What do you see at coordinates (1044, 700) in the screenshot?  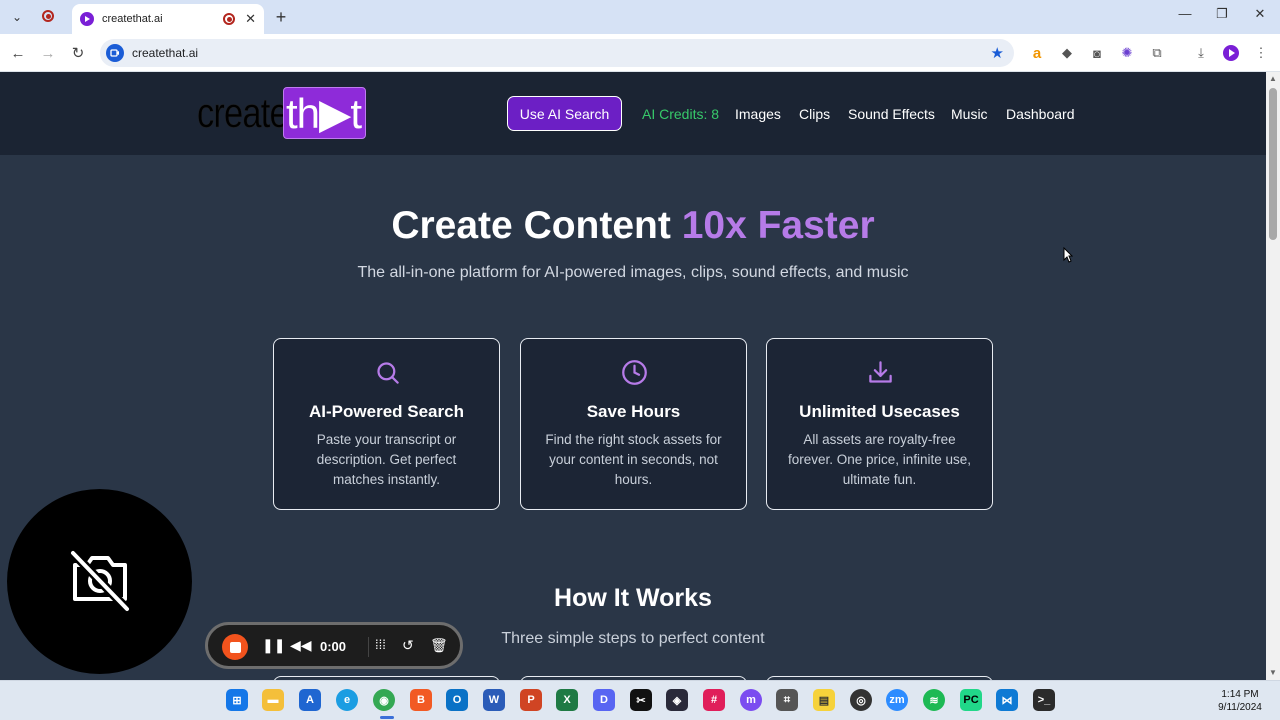 I see `terminal-icon: >_` at bounding box center [1044, 700].